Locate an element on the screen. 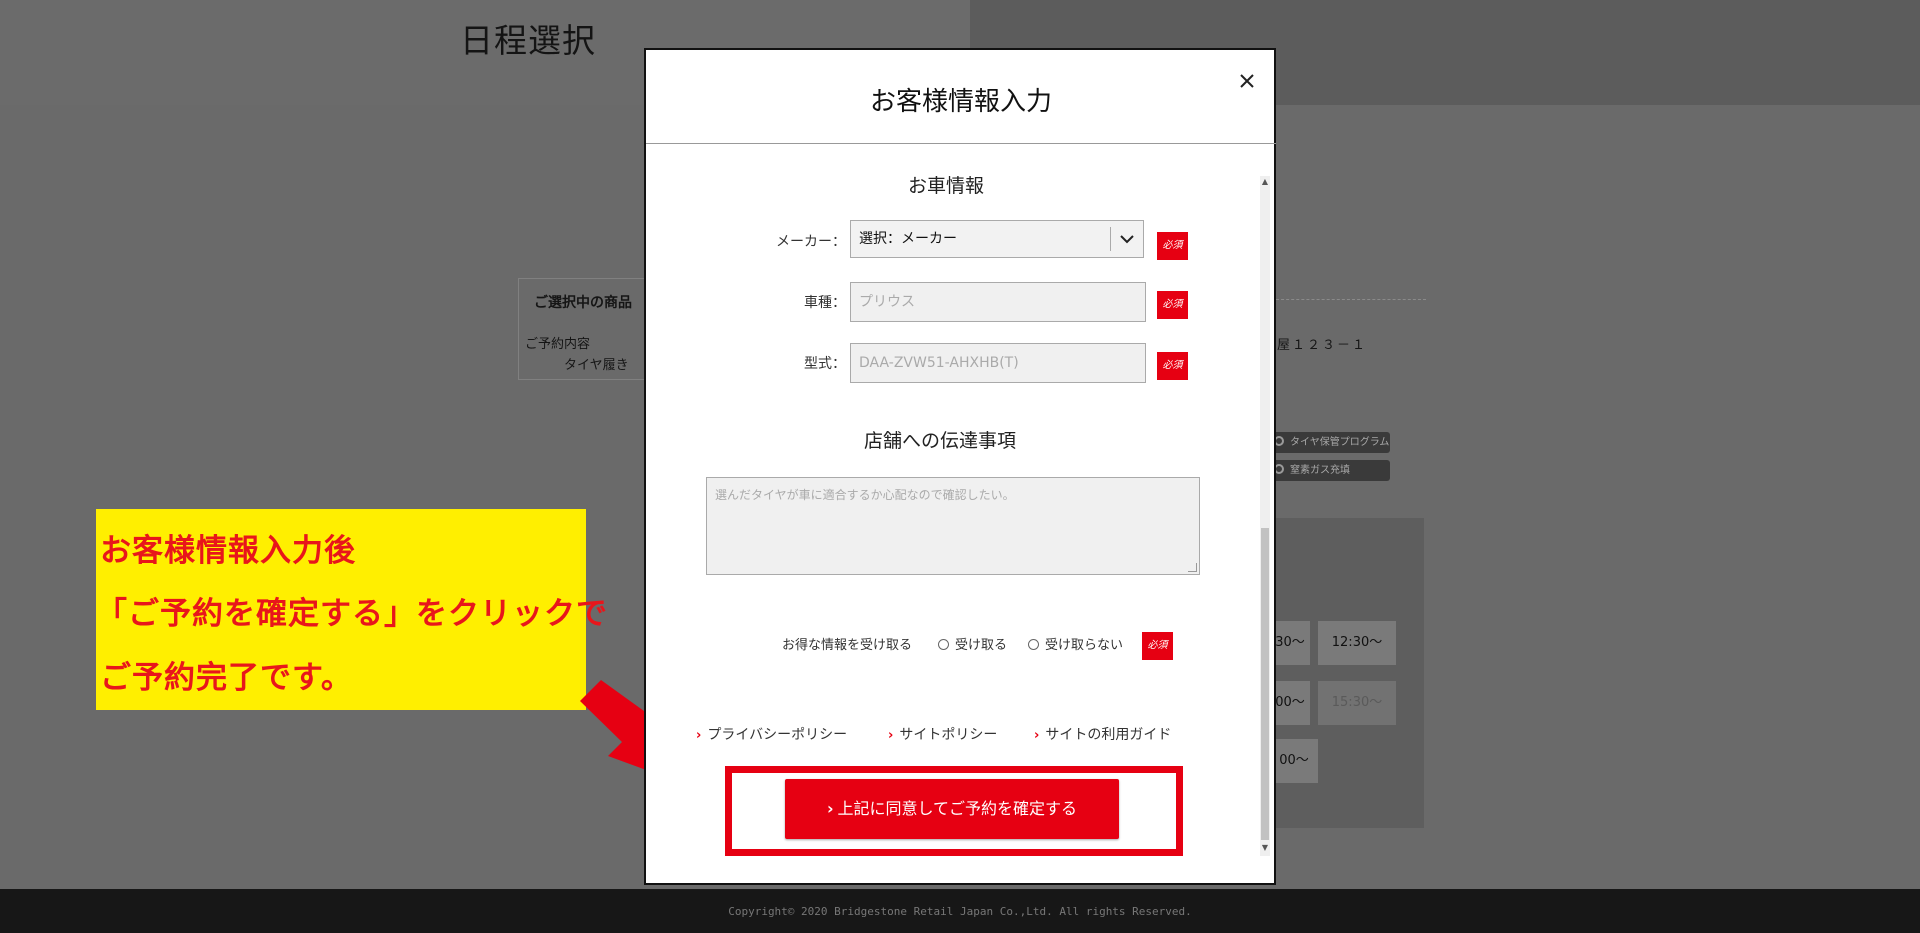 The width and height of the screenshot is (1920, 933). time-slot: 12:30〜 is located at coordinates (1357, 643).